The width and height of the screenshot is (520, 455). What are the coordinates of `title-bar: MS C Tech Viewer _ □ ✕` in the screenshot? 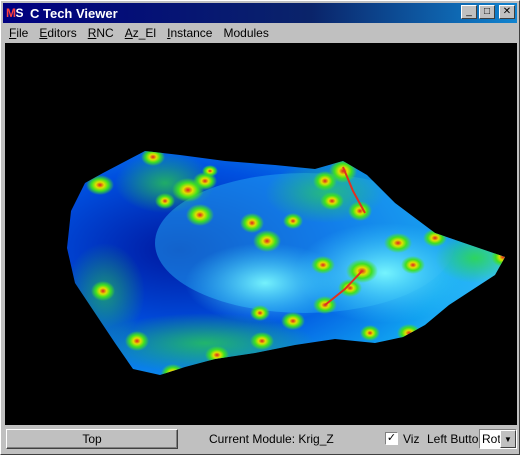 It's located at (260, 13).